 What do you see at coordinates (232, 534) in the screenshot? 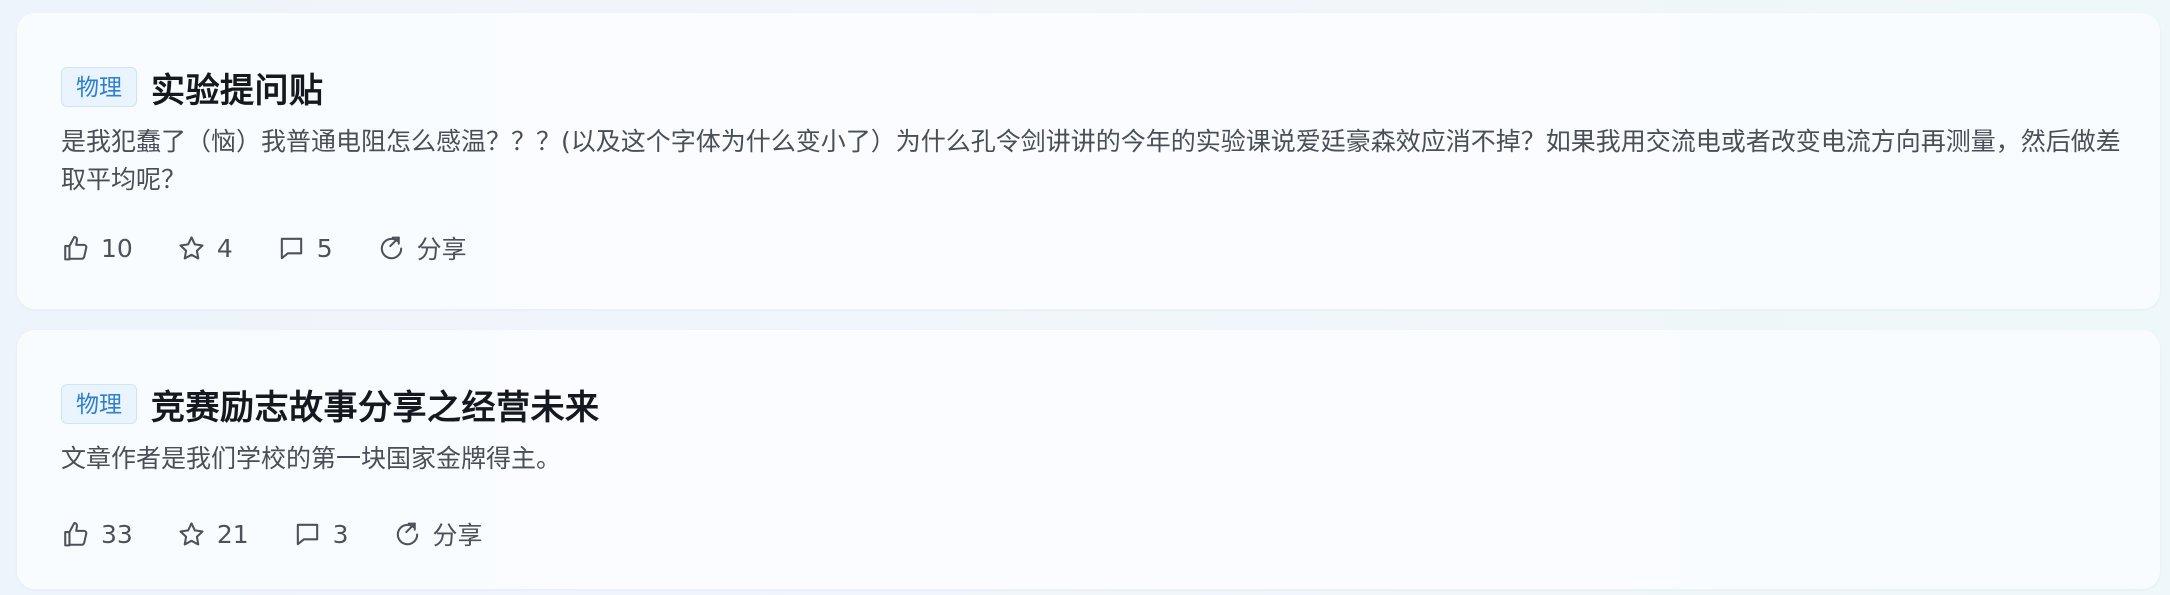
I see `favorite-count: 21` at bounding box center [232, 534].